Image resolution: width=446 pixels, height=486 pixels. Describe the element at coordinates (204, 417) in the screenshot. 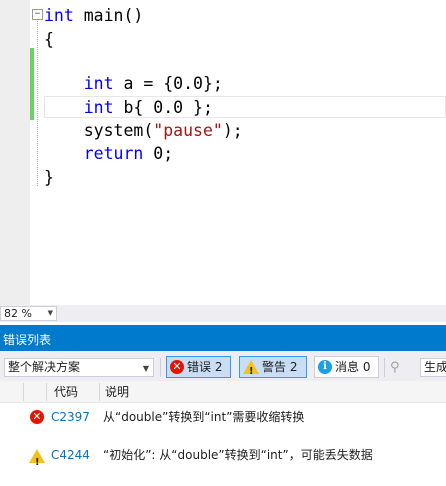

I see `error-description: 从“double”转换到“int”需要收缩转换` at that location.